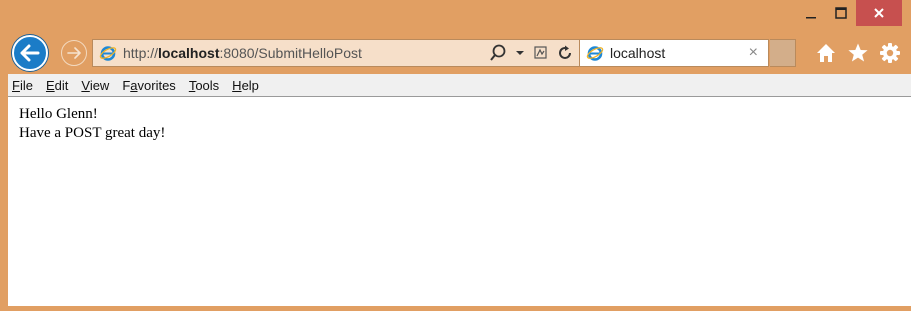  Describe the element at coordinates (22, 85) in the screenshot. I see `menu-file: File` at that location.